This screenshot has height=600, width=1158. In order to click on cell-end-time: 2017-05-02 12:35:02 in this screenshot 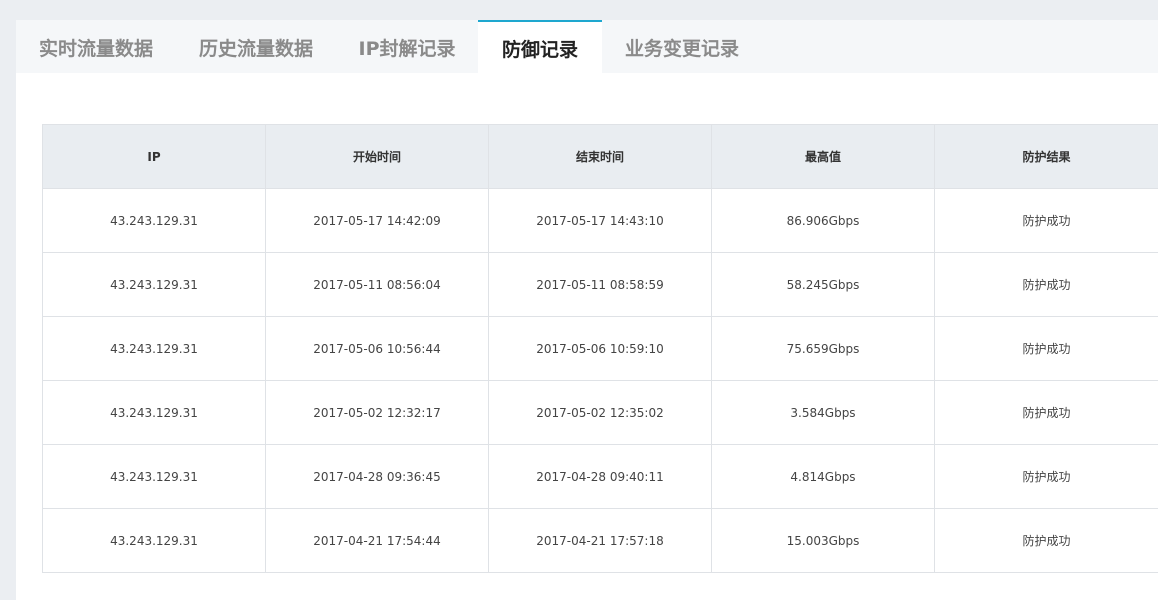, I will do `click(600, 412)`.